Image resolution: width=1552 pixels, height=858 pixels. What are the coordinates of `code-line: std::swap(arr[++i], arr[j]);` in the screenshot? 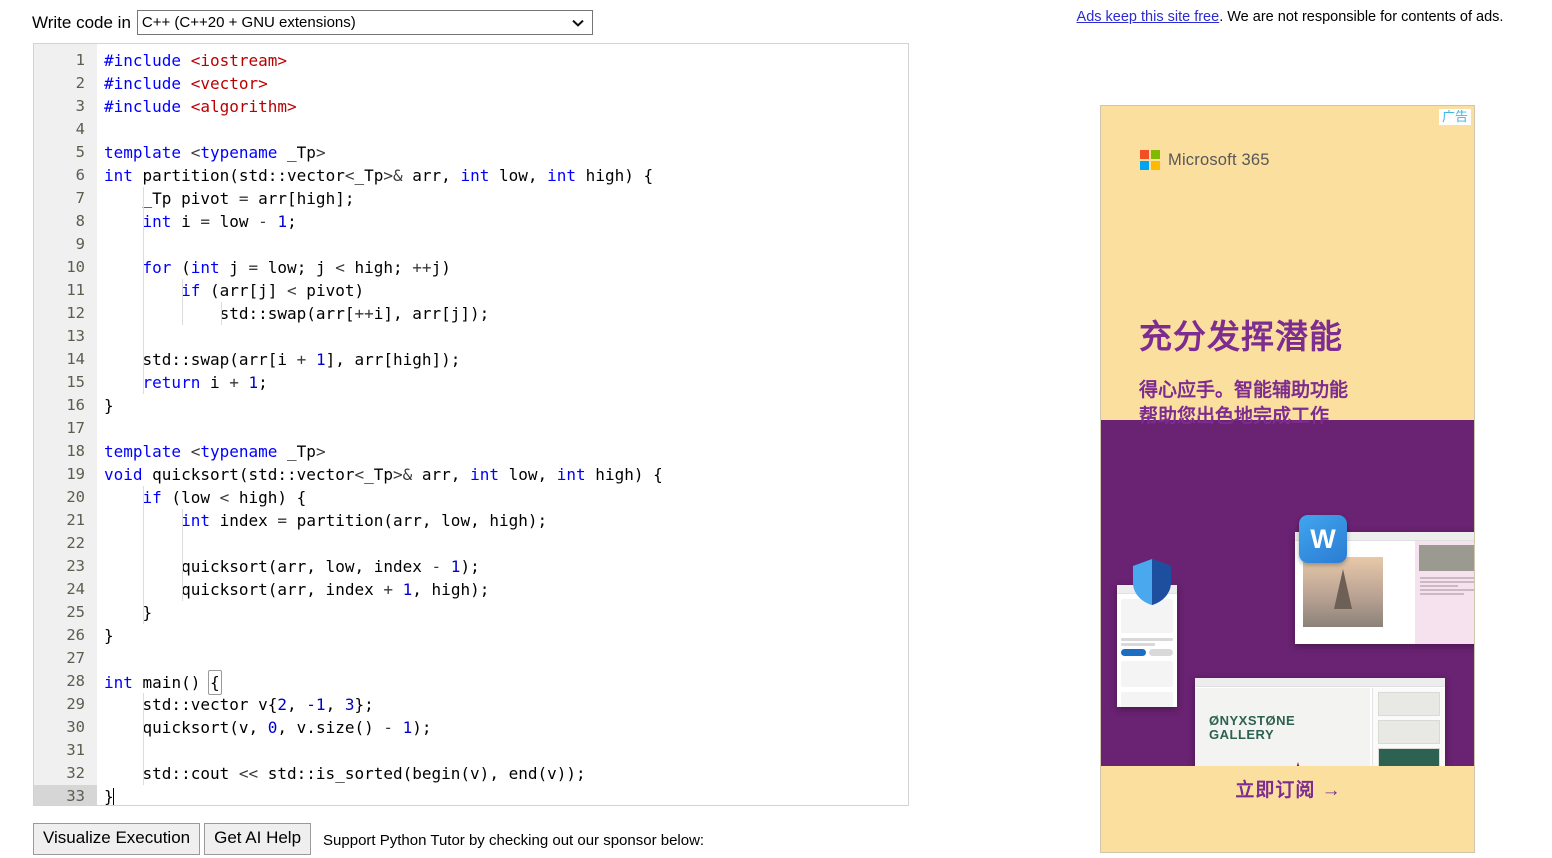 It's located at (297, 313).